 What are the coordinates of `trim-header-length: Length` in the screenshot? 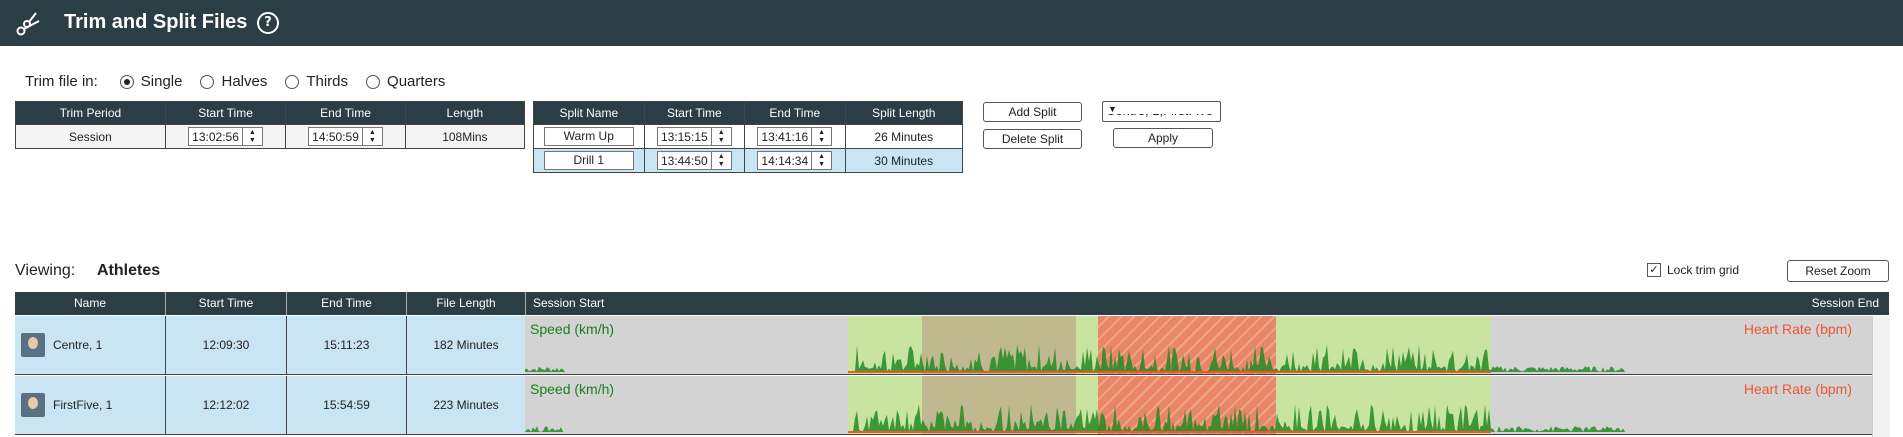 It's located at (465, 113).